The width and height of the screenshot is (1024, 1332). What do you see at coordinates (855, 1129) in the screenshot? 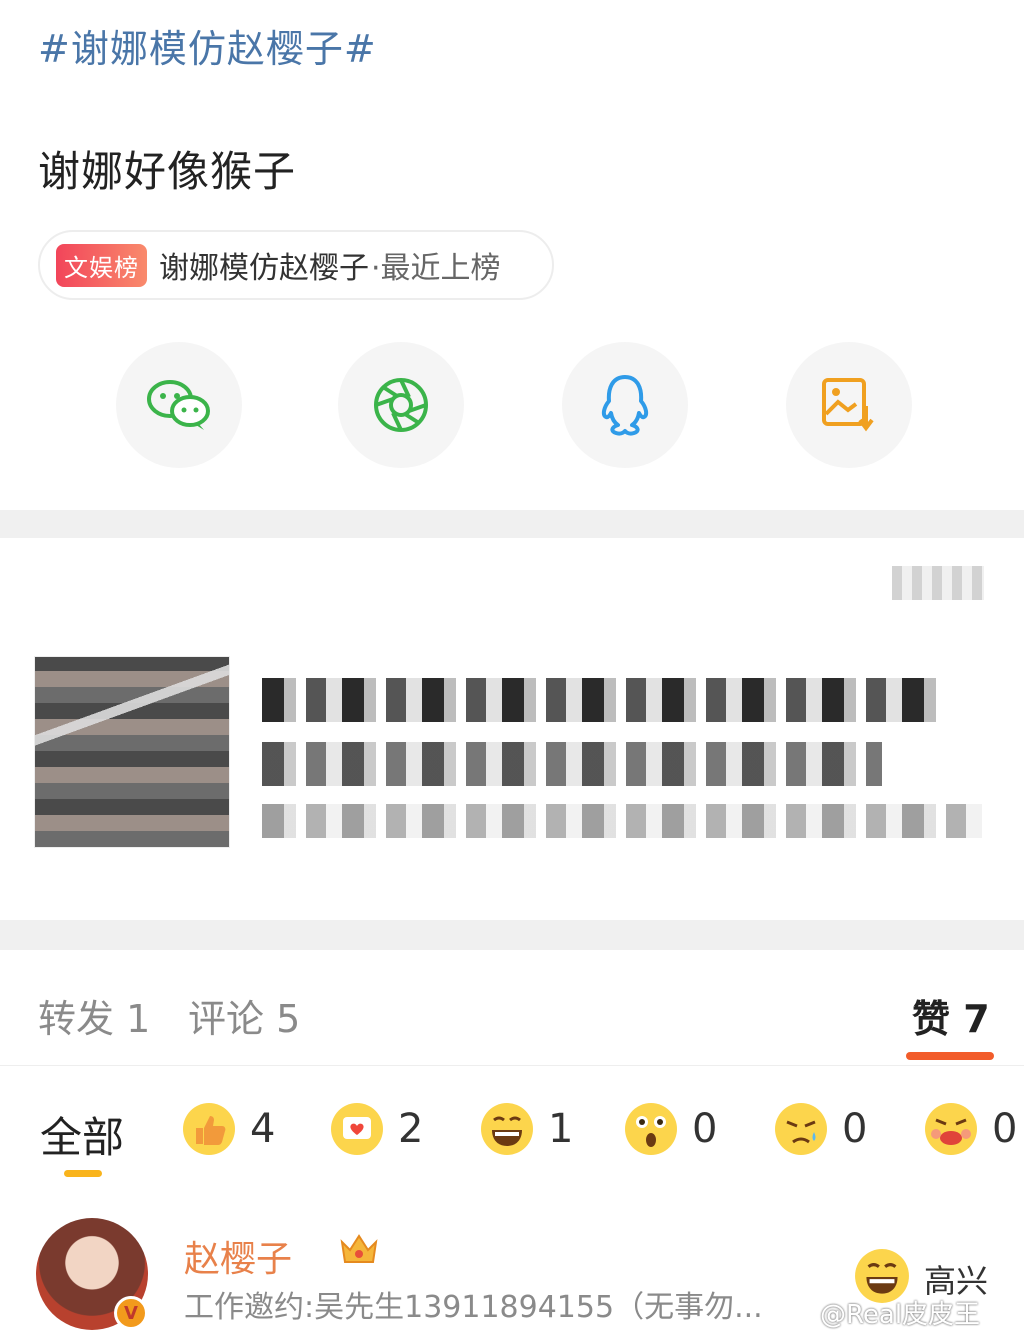
I see `sad-count: 0` at bounding box center [855, 1129].